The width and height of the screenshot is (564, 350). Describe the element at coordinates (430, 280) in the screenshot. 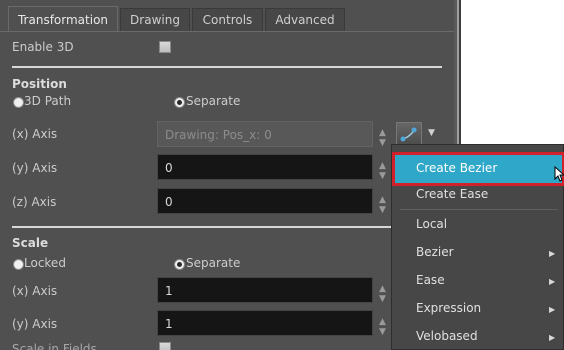

I see `menu-item-ease: Ease` at that location.